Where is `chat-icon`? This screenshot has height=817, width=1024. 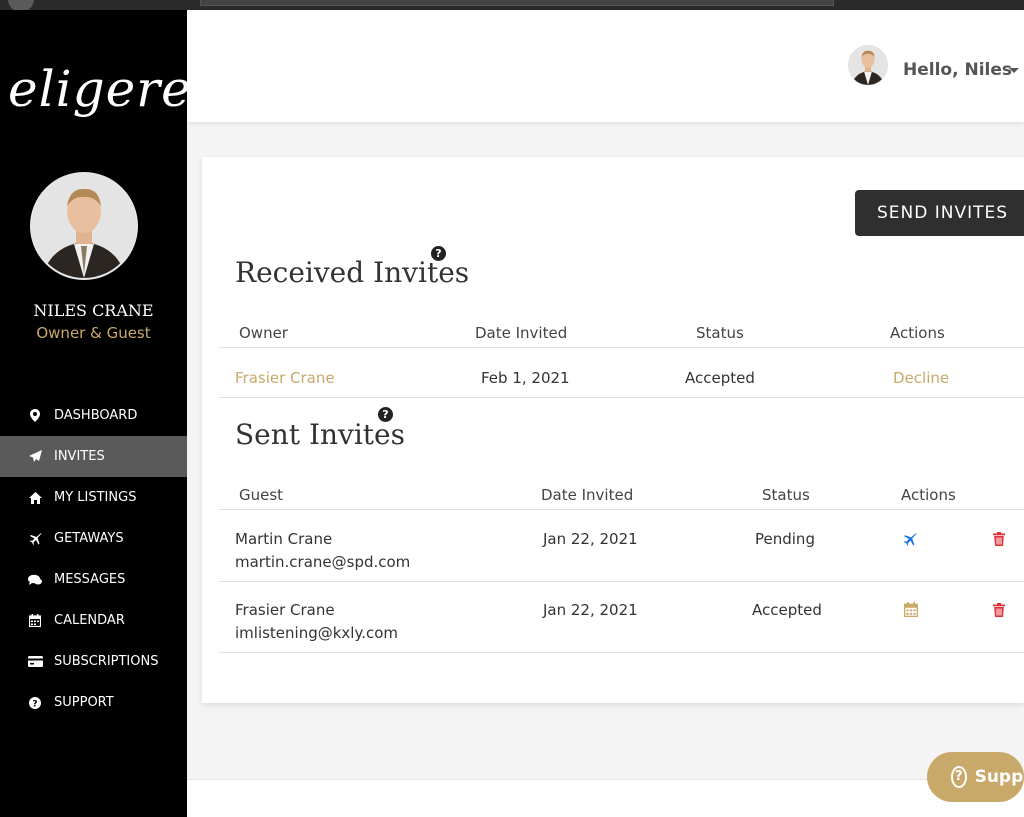 chat-icon is located at coordinates (35, 580).